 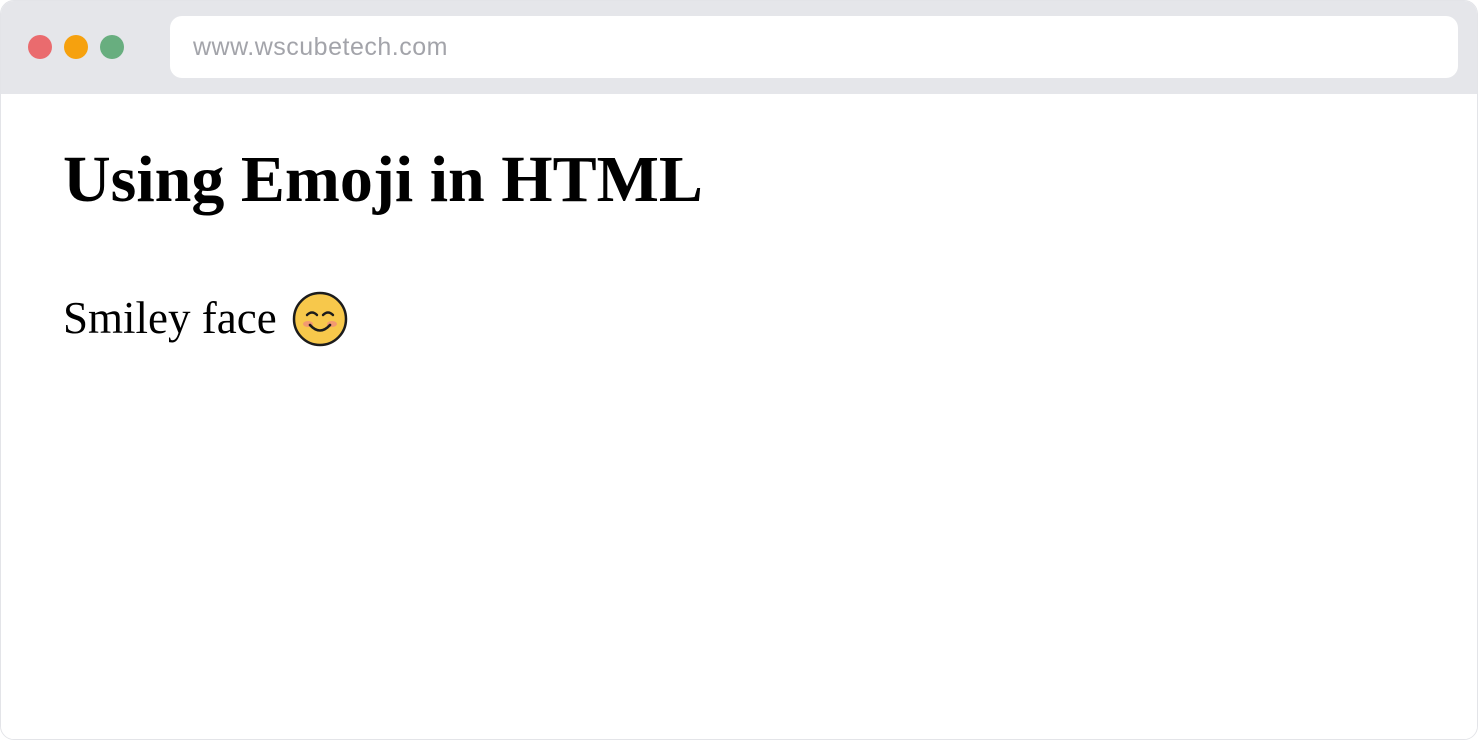 I want to click on close-window-button, so click(x=40, y=47).